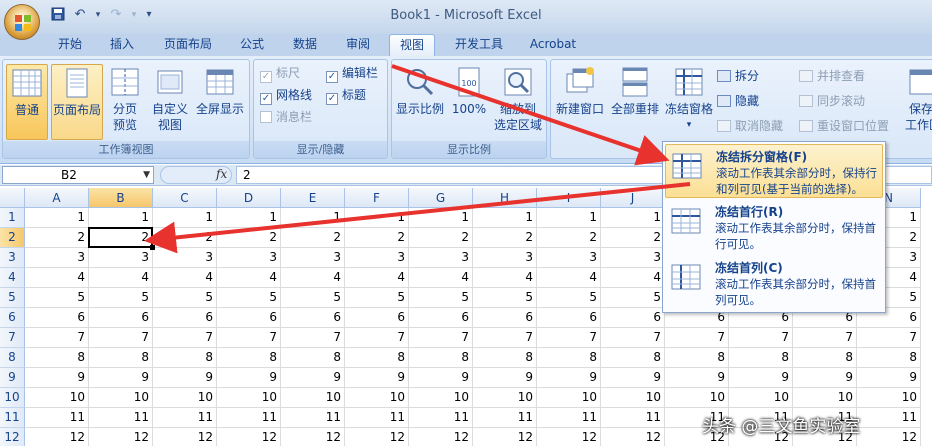 This screenshot has width=932, height=446. What do you see at coordinates (633, 437) in the screenshot?
I see `cell-j12: 12` at bounding box center [633, 437].